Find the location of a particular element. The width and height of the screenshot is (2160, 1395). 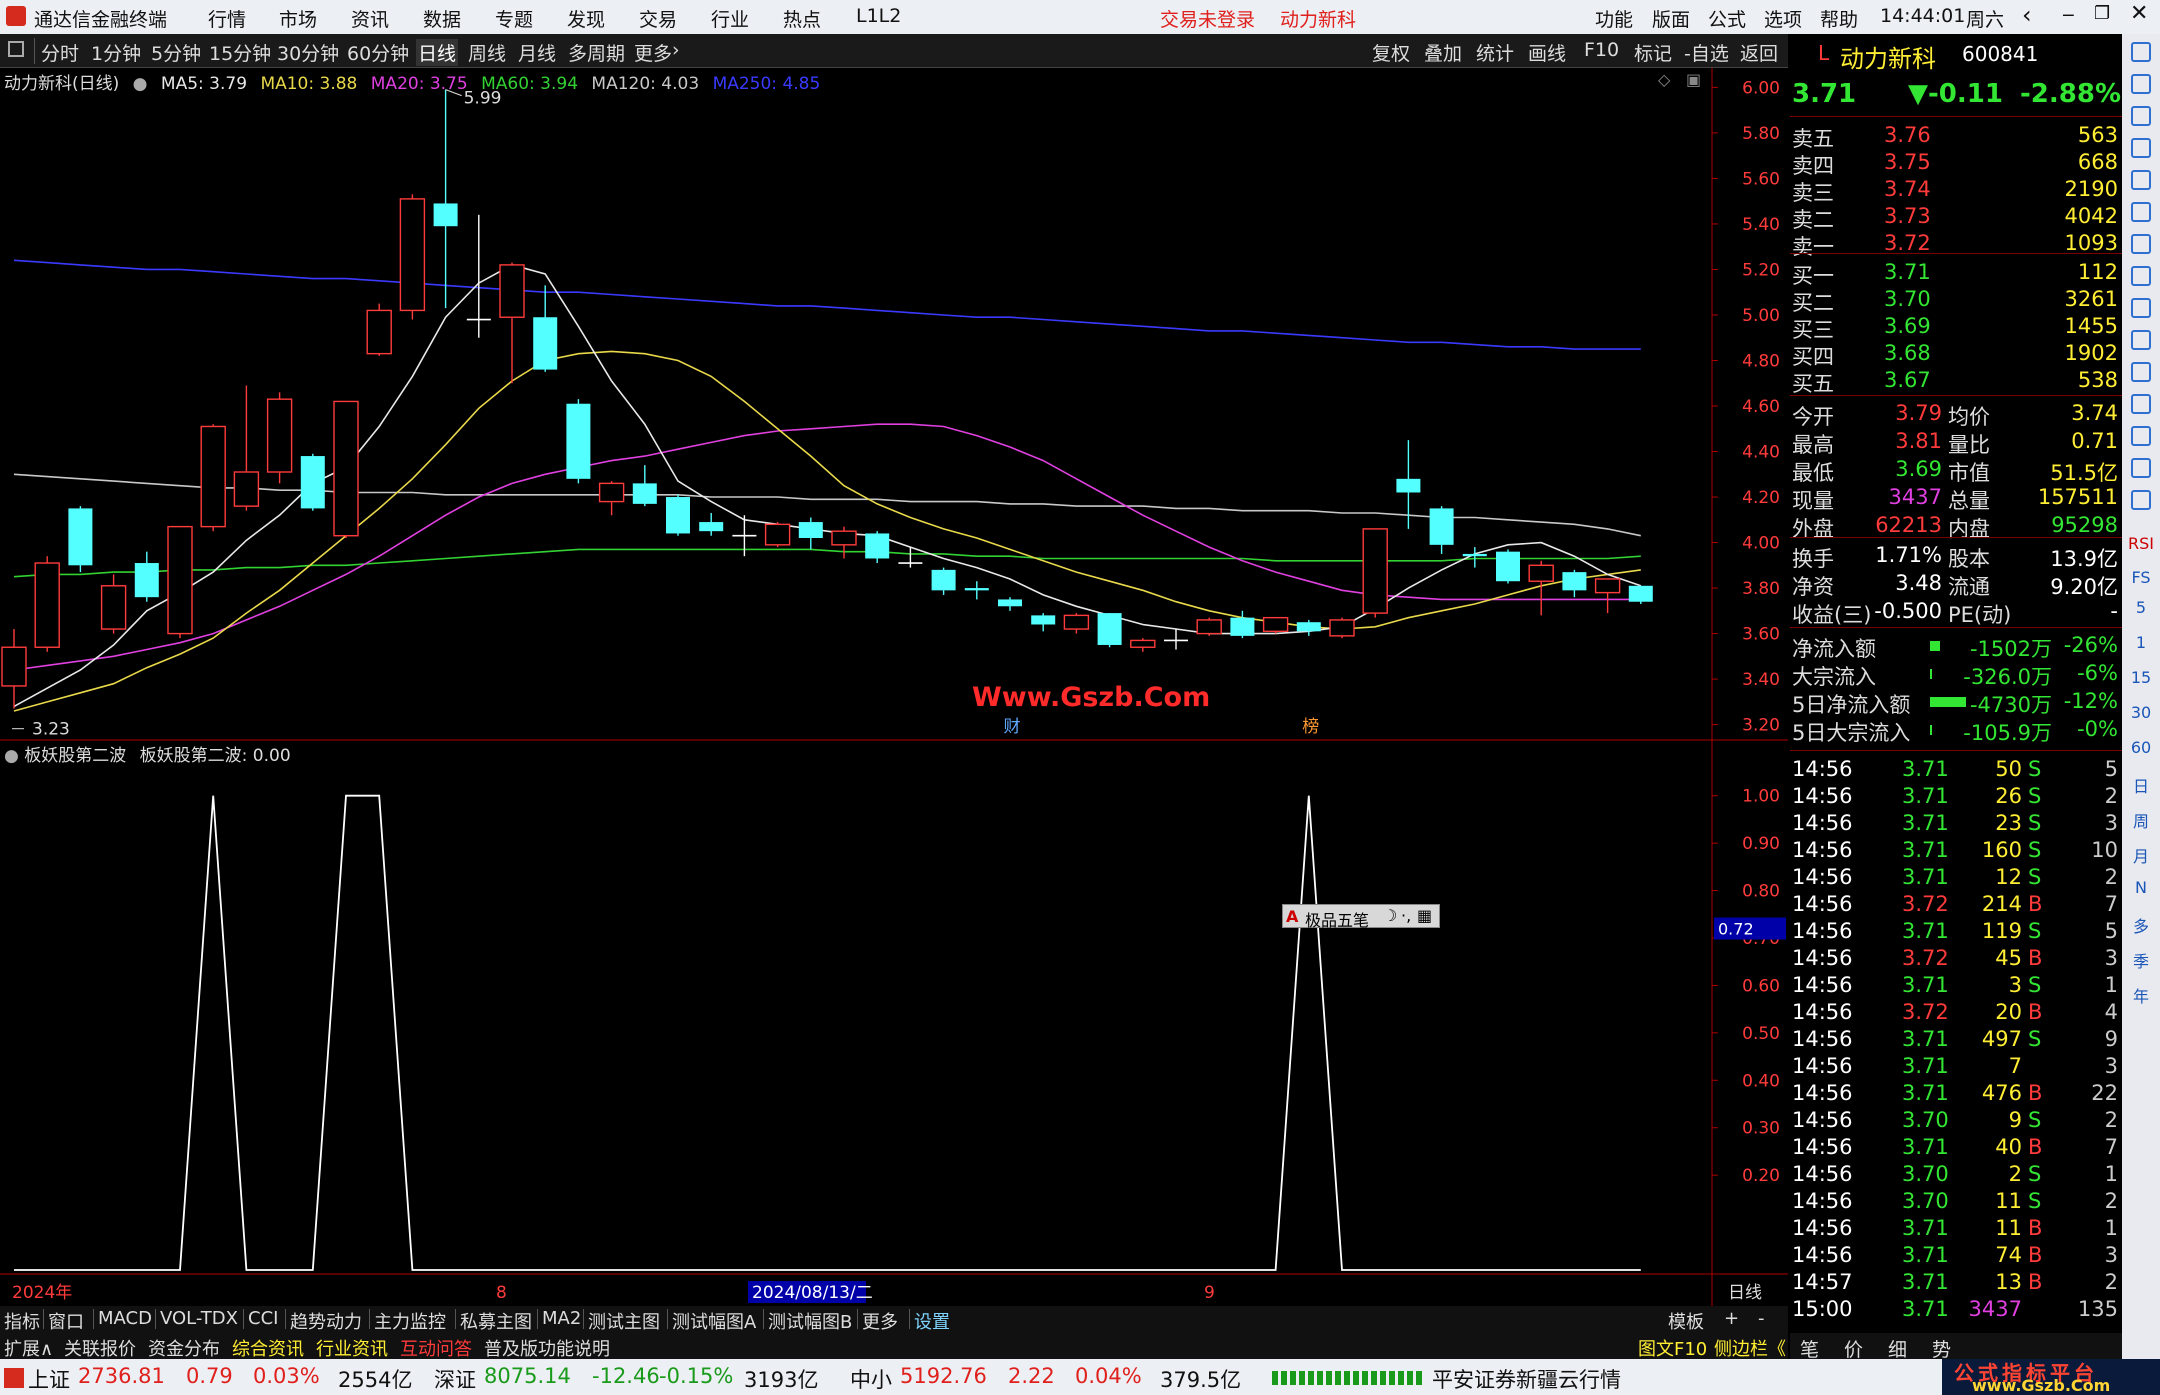

bid-price: 3.69 is located at coordinates (1907, 326).